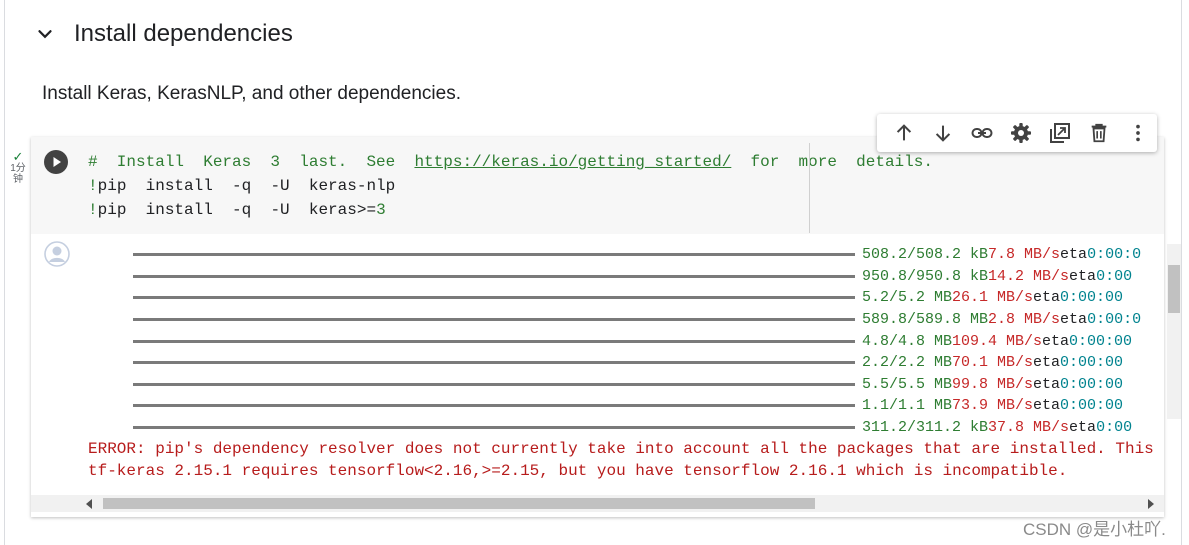 The image size is (1189, 545). Describe the element at coordinates (1174, 289) in the screenshot. I see `vertical-scroll-thumb` at that location.